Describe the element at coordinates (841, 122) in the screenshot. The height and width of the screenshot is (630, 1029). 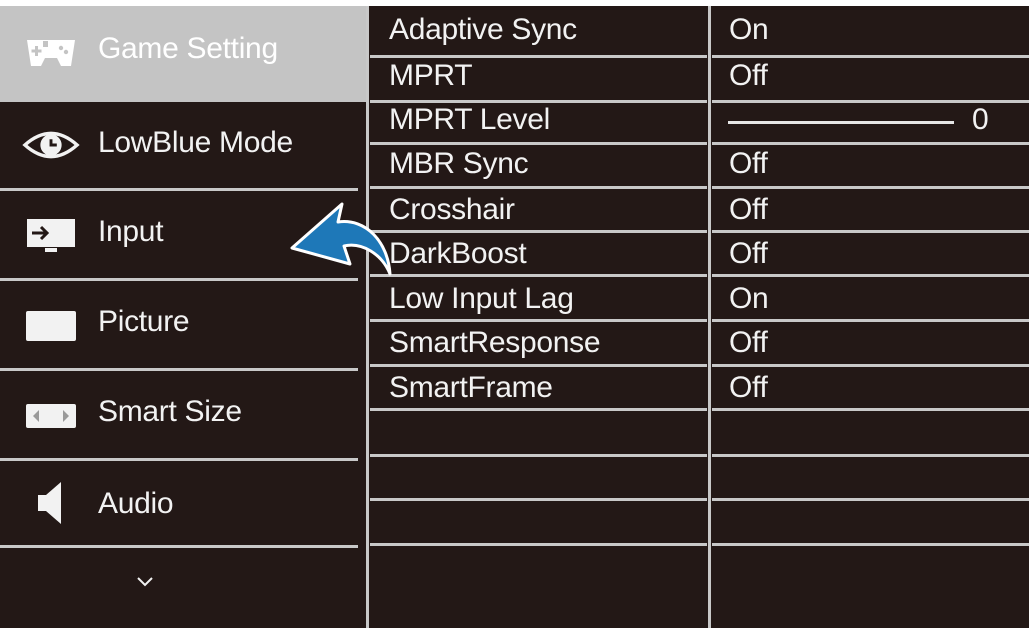
I see `mprt-level-slider` at that location.